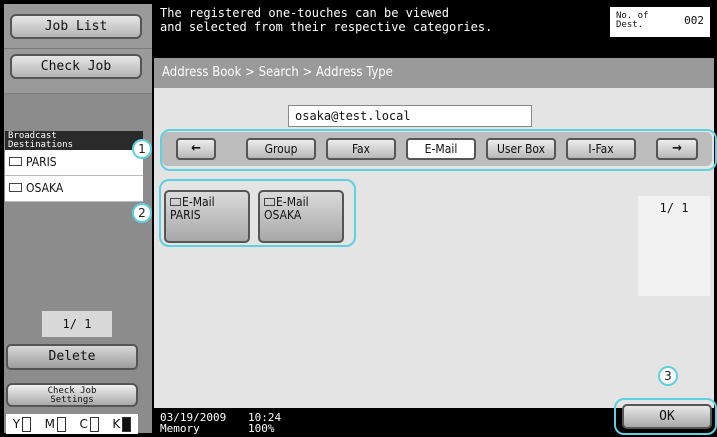 The height and width of the screenshot is (437, 717). Describe the element at coordinates (660, 22) in the screenshot. I see `destination-count: No. of Dest. 002` at that location.